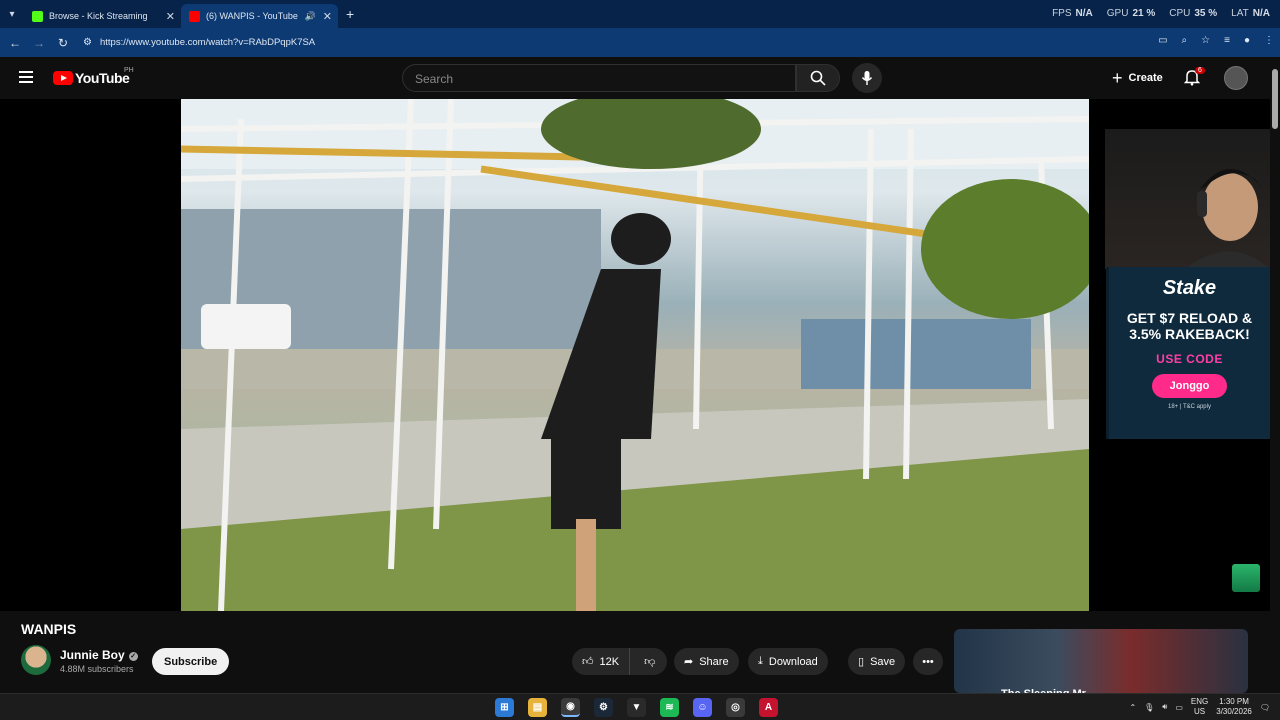  I want to click on new-tab-button: +, so click(350, 14).